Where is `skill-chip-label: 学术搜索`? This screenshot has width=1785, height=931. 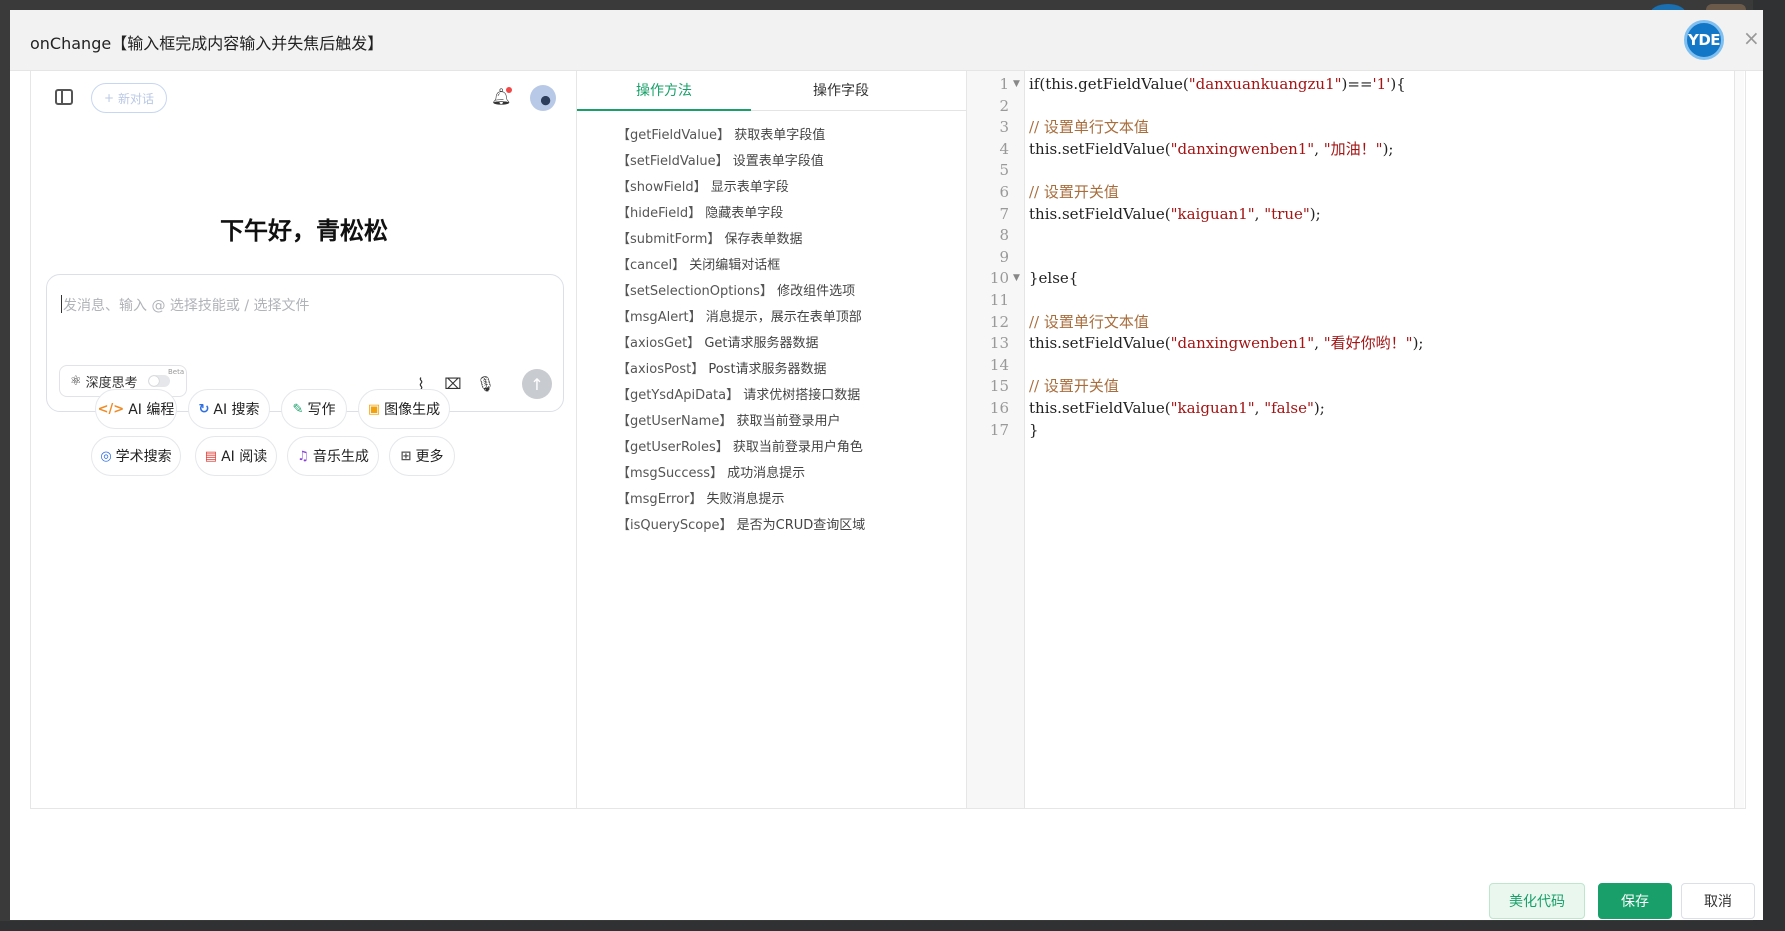 skill-chip-label: 学术搜索 is located at coordinates (143, 457).